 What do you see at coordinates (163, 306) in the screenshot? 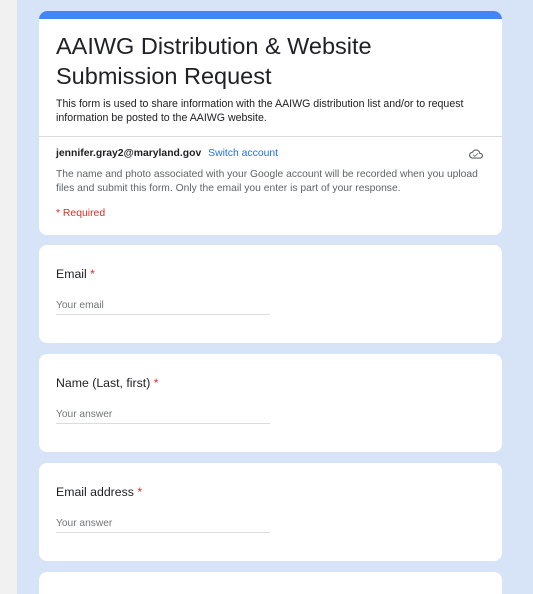
I see `email-input` at bounding box center [163, 306].